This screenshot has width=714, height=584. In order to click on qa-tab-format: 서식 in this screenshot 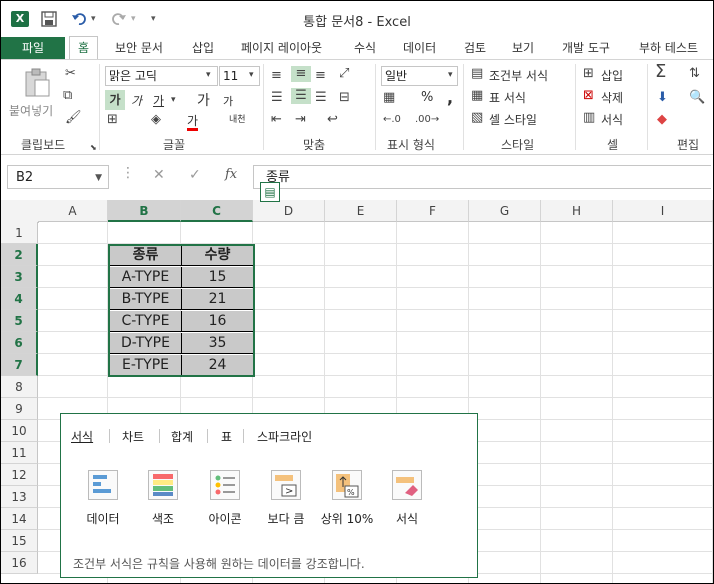, I will do `click(82, 436)`.